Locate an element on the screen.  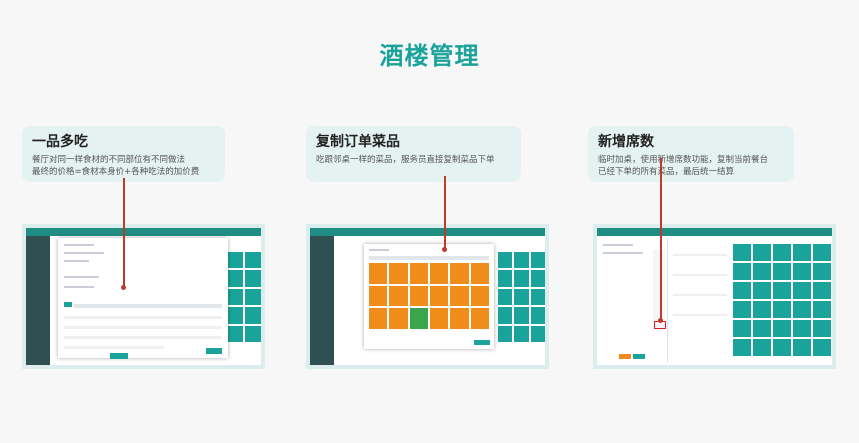
dialog-header is located at coordinates (379, 250).